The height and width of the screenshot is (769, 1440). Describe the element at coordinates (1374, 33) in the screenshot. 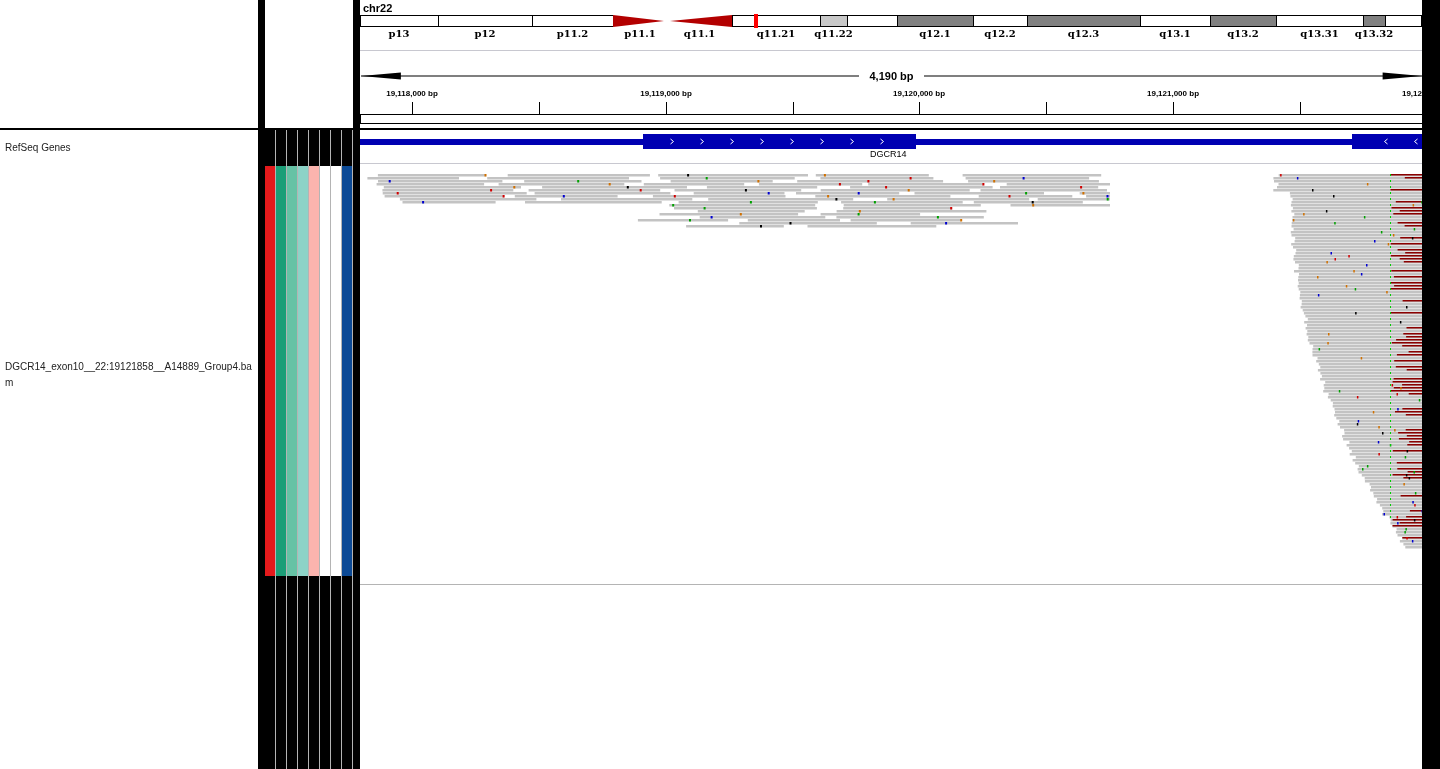

I see `band-label: q13.32` at that location.